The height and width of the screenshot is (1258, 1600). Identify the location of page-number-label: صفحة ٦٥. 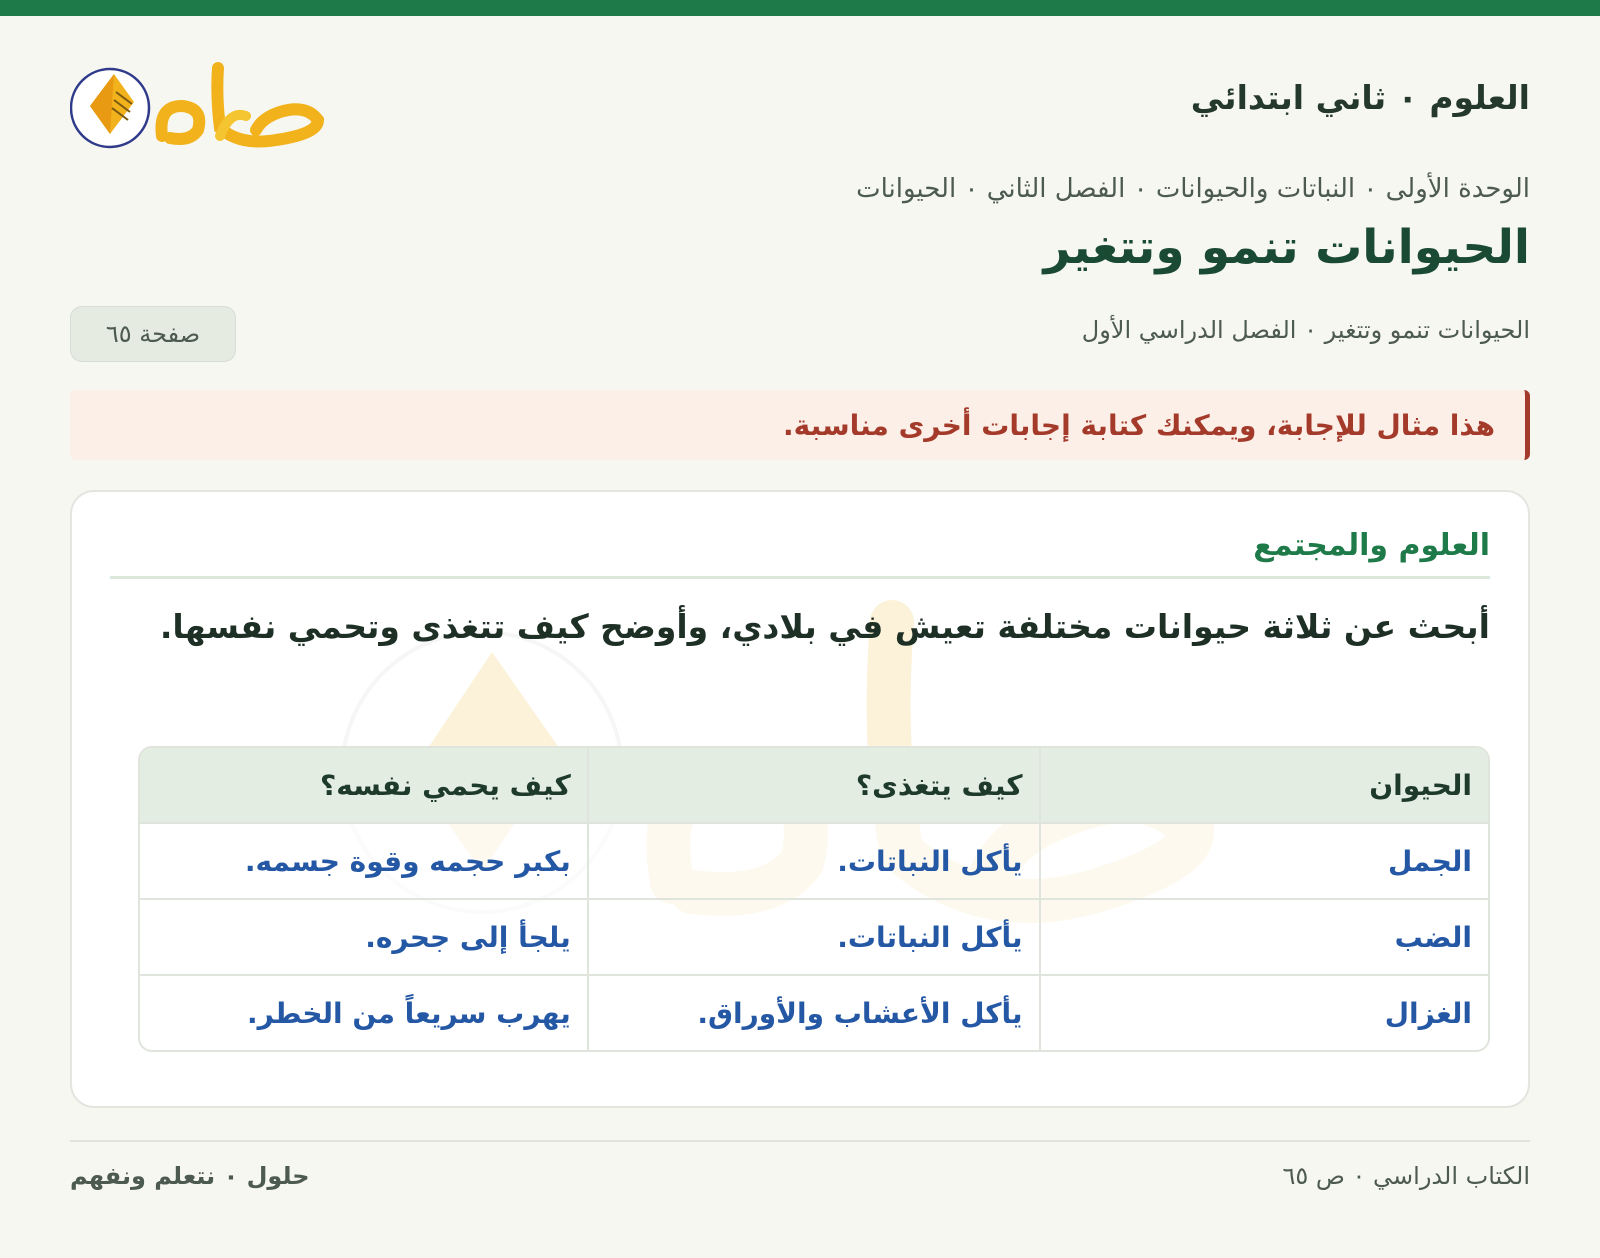
(153, 334).